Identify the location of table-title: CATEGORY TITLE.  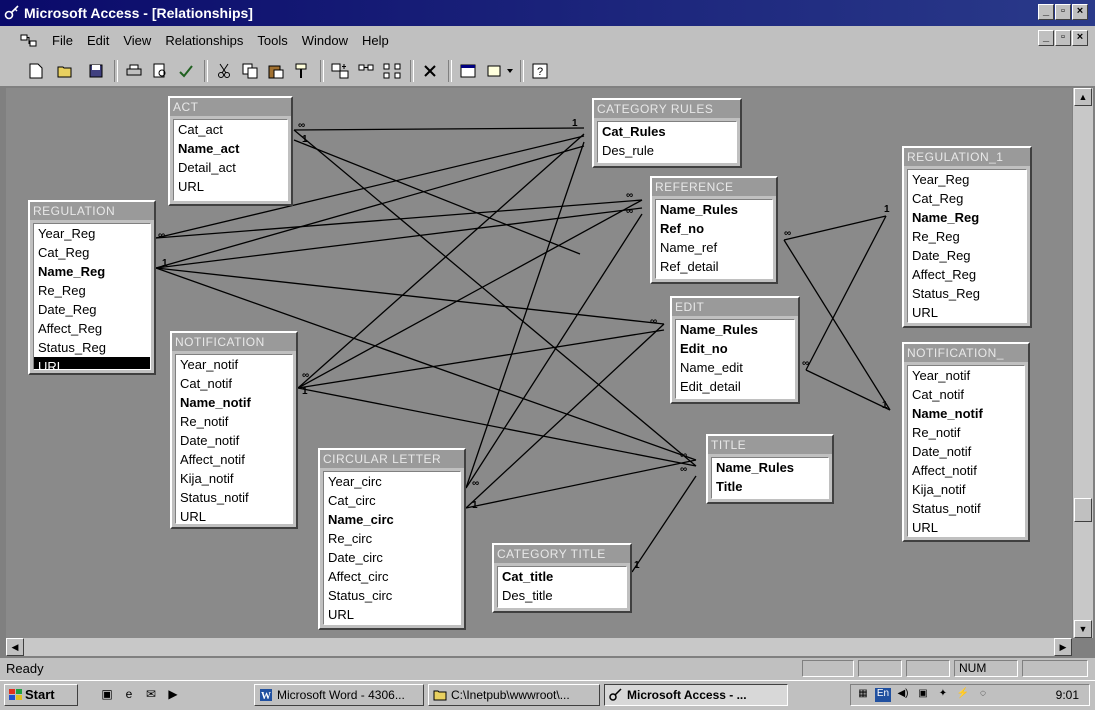
(562, 554).